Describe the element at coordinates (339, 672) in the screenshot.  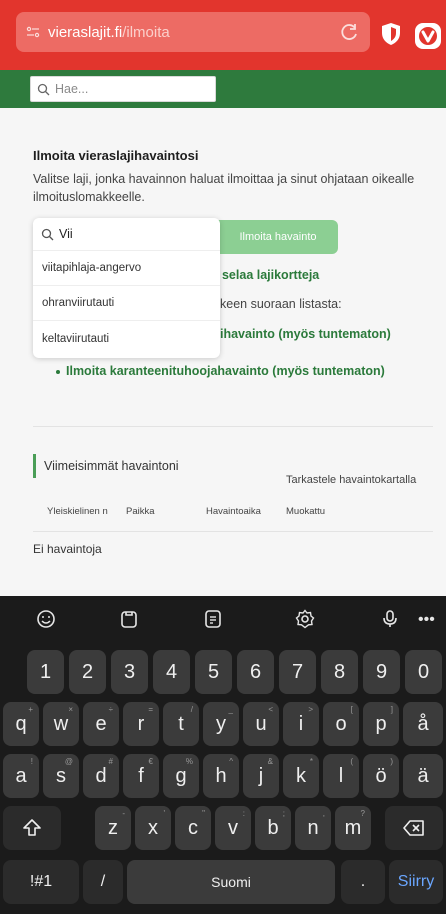
I see `key-8: 8` at that location.